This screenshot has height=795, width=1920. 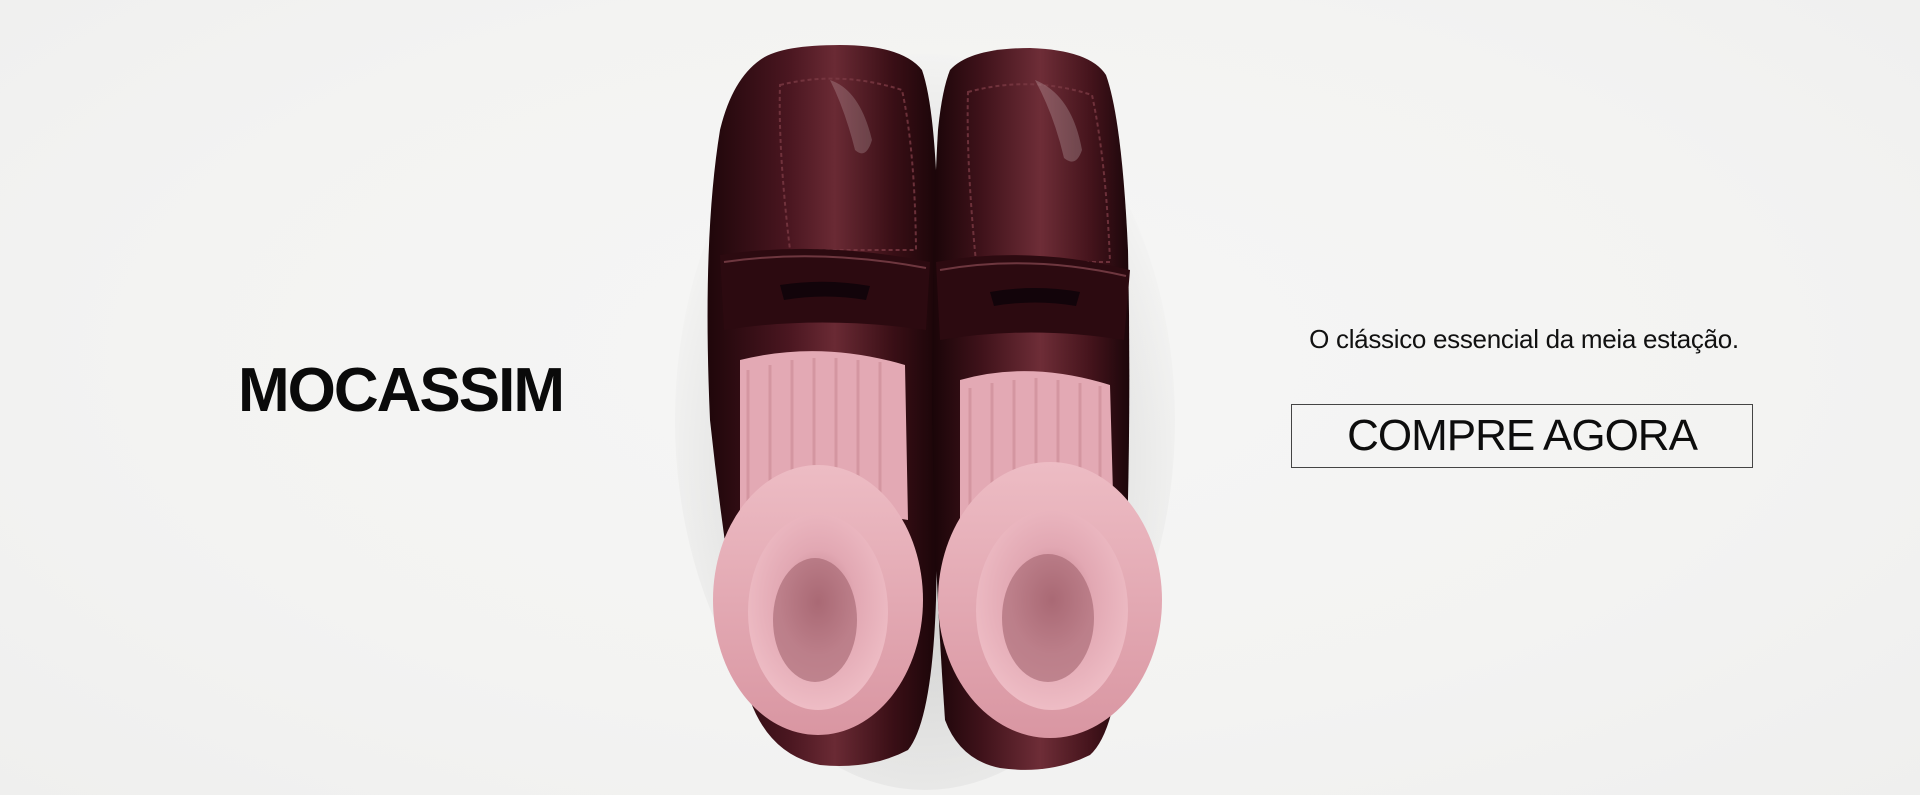 I want to click on banner-tagline: O clássico essencial da meia estação., so click(x=1524, y=339).